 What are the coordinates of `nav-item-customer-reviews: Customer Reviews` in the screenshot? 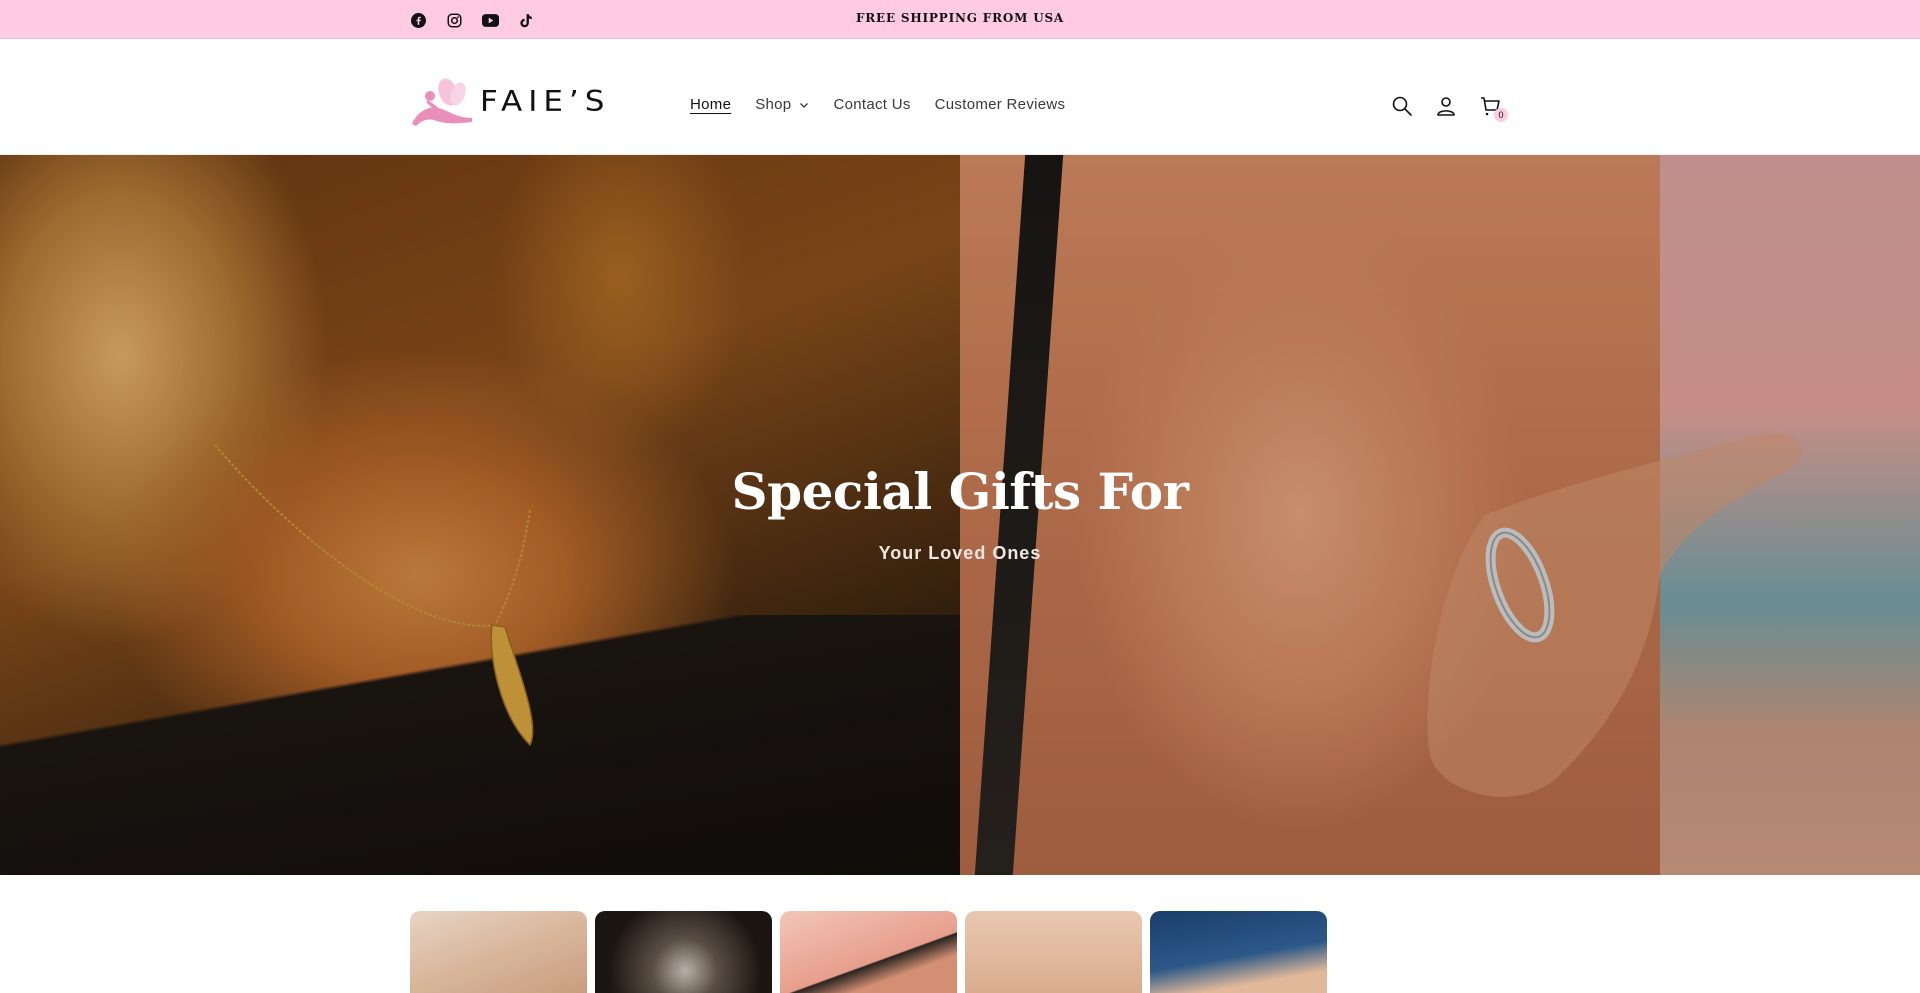 It's located at (1000, 104).